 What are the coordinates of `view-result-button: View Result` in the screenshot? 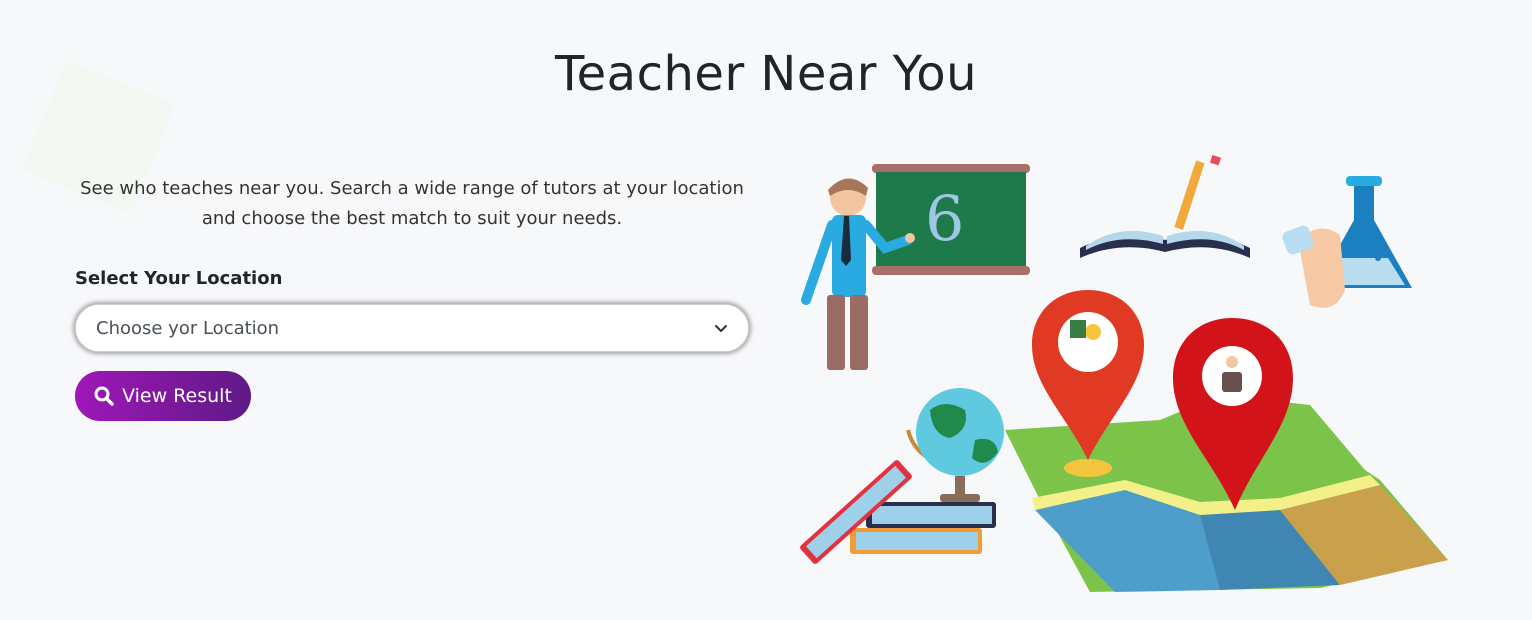 It's located at (163, 396).